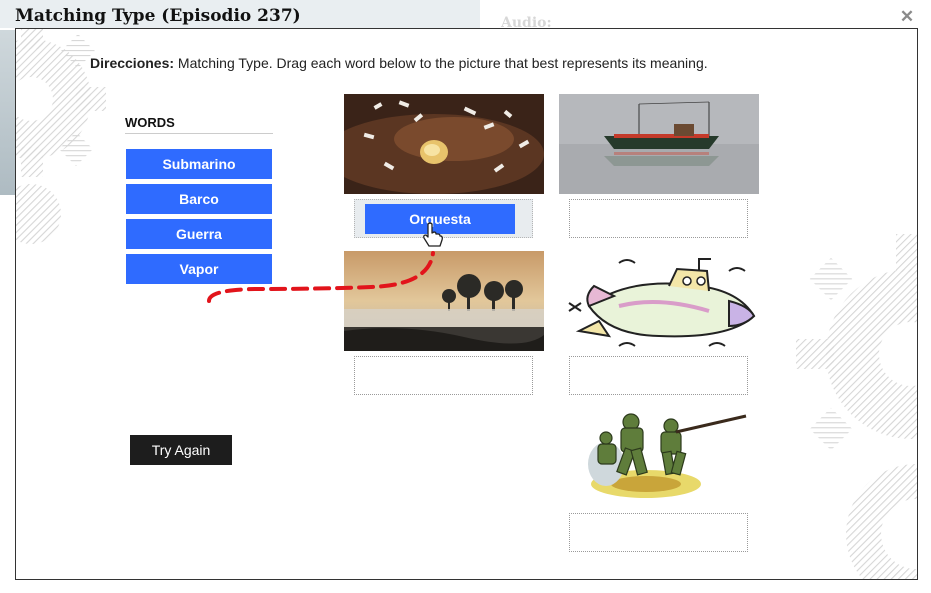 The width and height of the screenshot is (931, 593). What do you see at coordinates (132, 63) in the screenshot?
I see `directions-label: Direcciones:` at bounding box center [132, 63].